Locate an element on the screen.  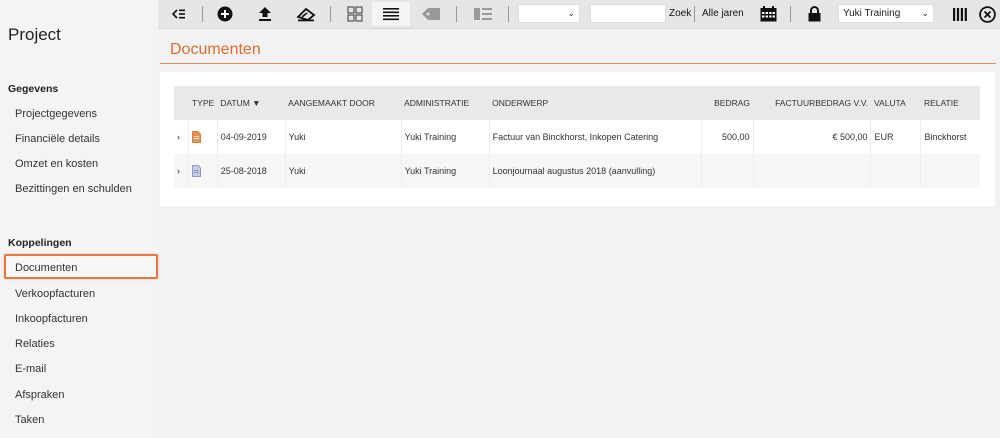
close-button is located at coordinates (987, 14).